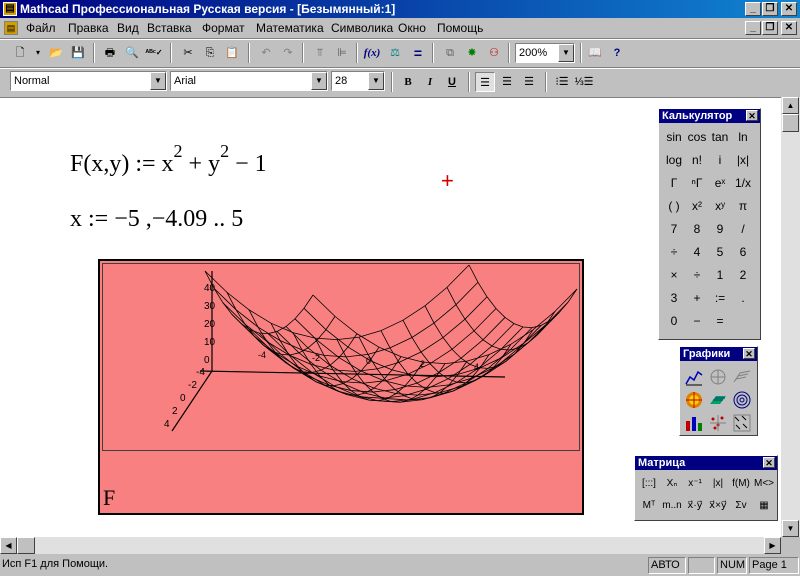 The image size is (800, 576). Describe the element at coordinates (697, 160) in the screenshot. I see `calc-key: n!` at that location.